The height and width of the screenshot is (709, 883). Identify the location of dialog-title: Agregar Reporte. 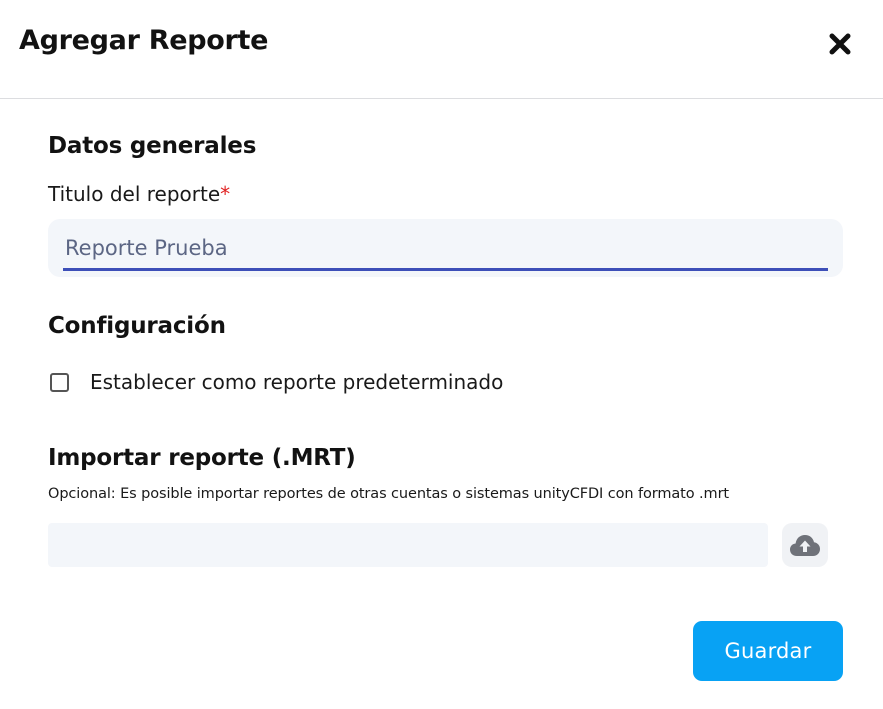
(144, 40).